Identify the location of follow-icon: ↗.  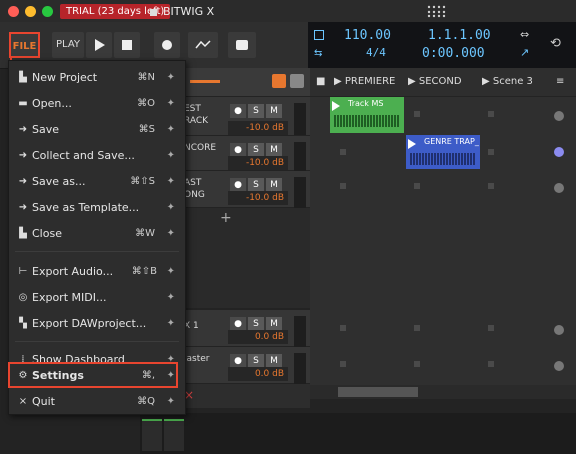
(524, 52).